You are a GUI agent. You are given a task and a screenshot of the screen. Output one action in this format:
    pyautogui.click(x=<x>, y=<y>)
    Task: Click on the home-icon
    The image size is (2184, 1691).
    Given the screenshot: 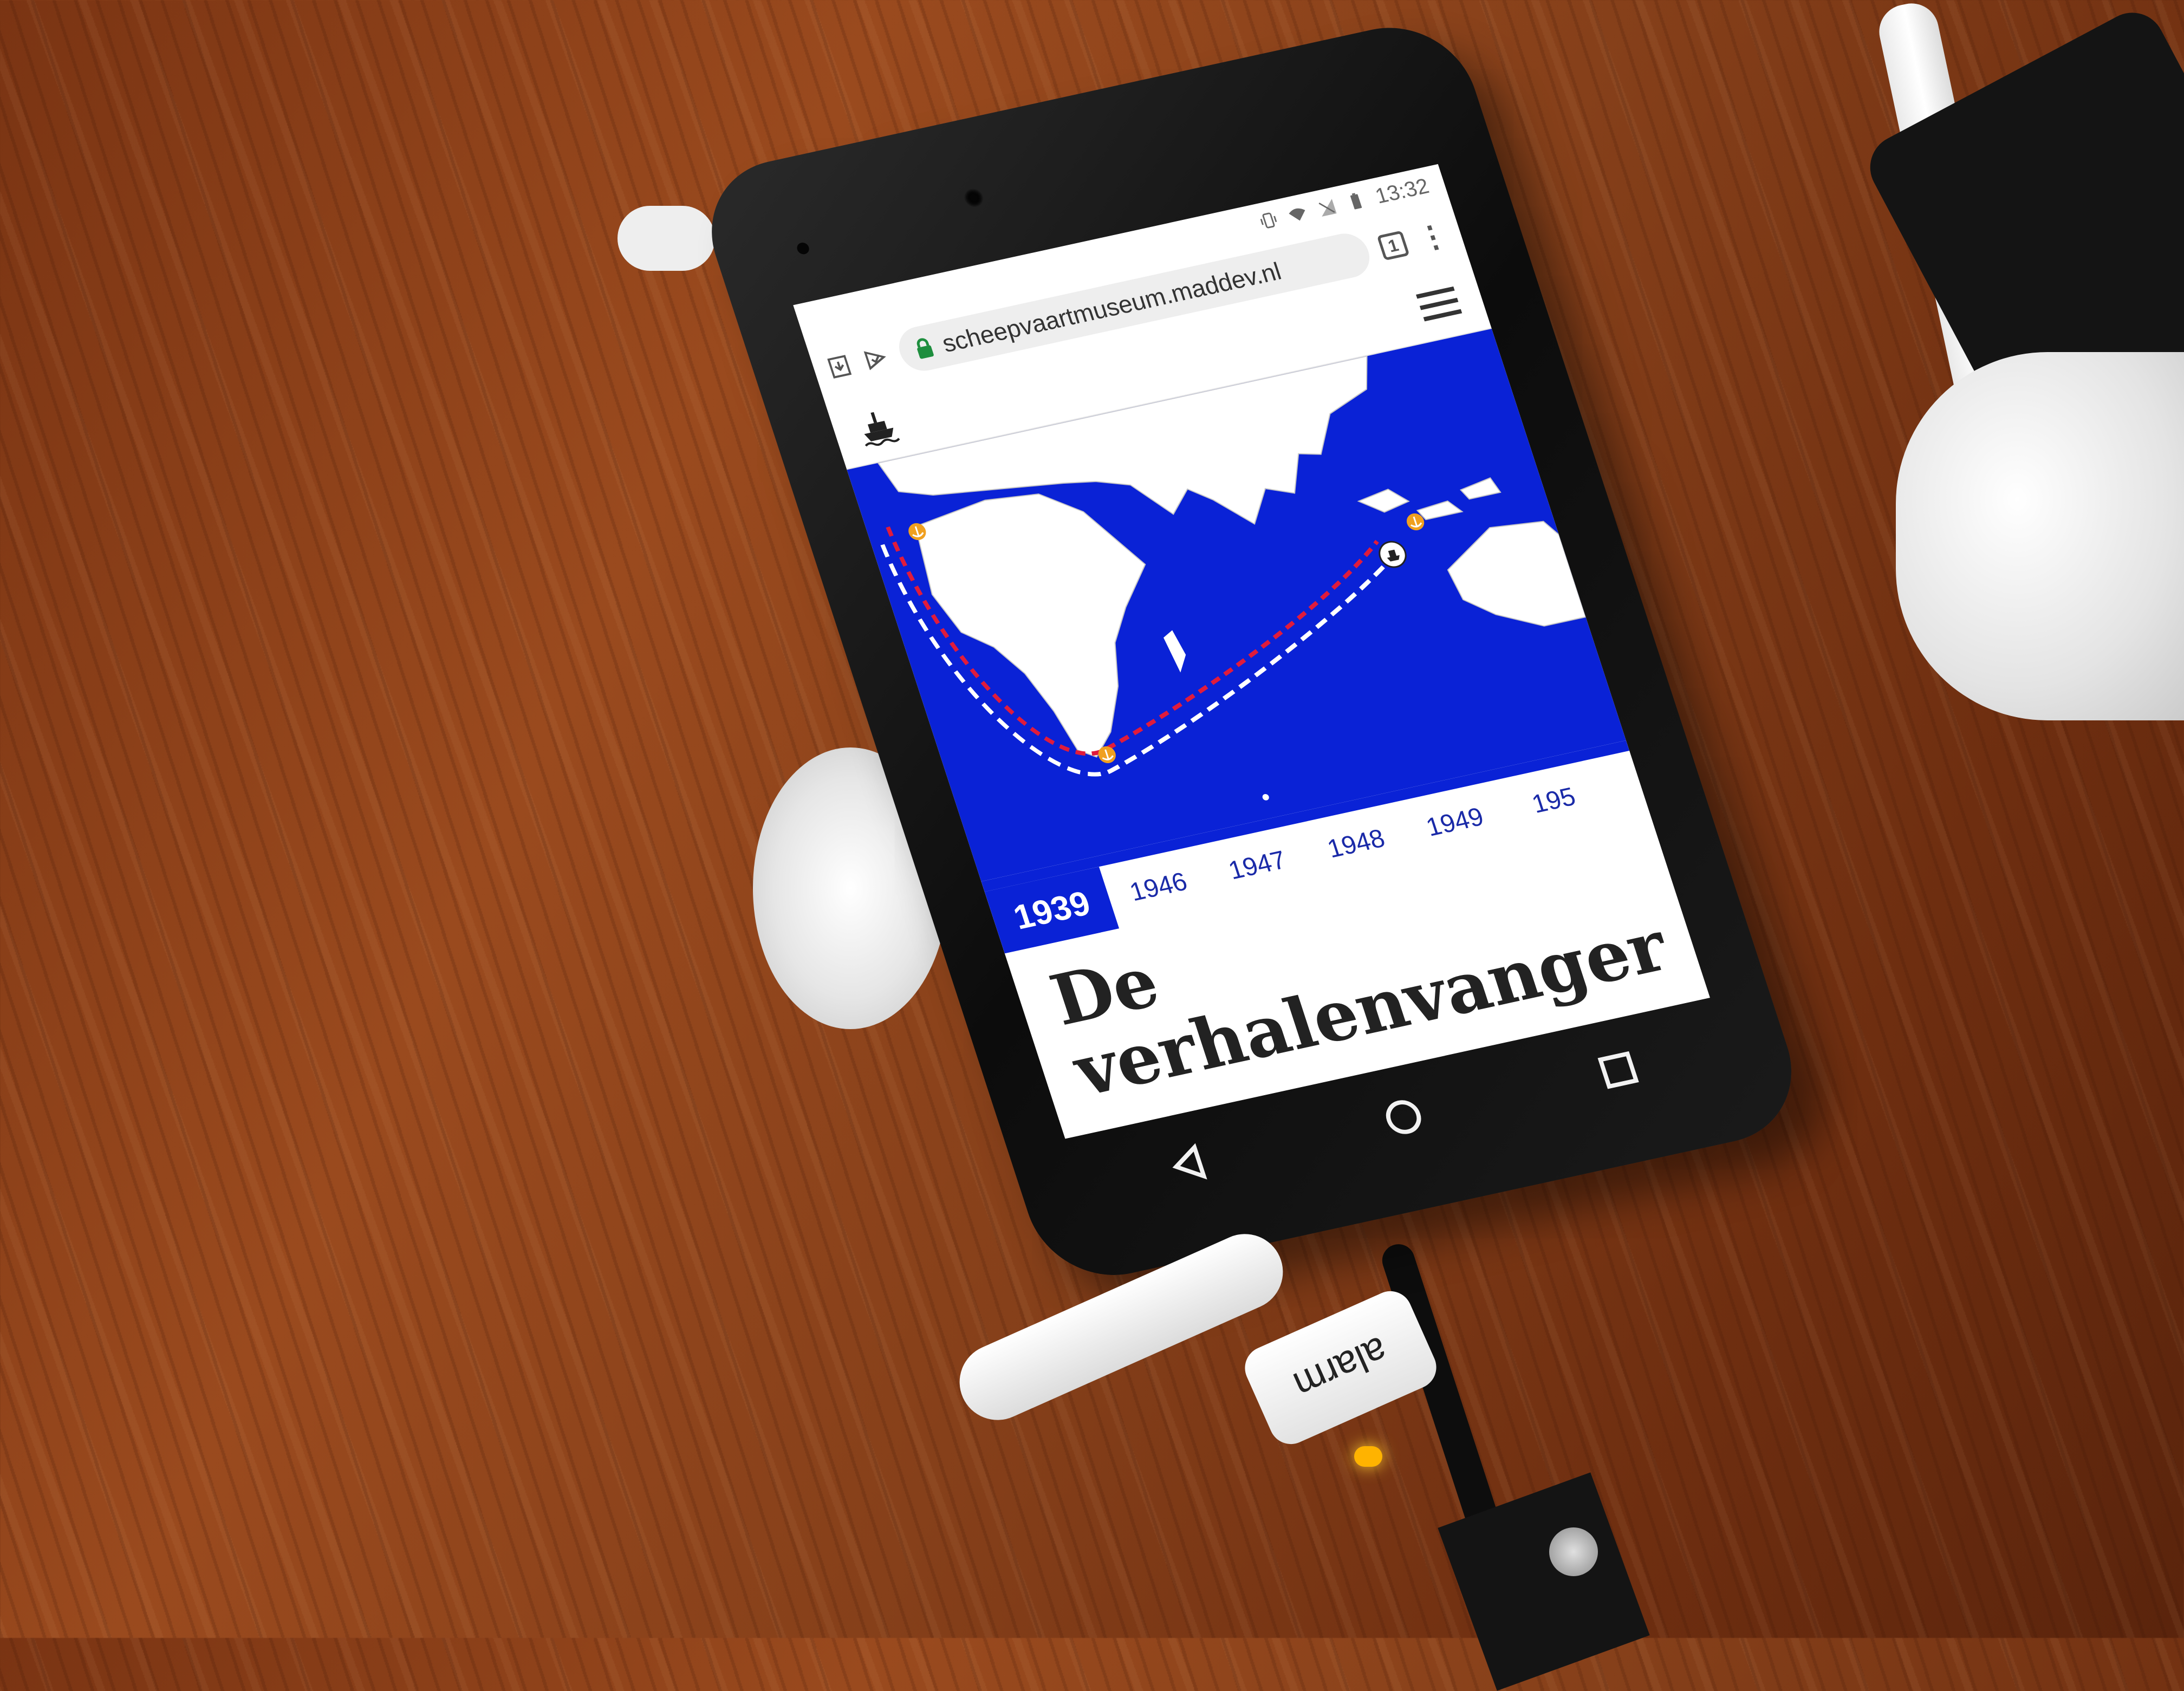 What is the action you would take?
    pyautogui.click(x=1403, y=1117)
    